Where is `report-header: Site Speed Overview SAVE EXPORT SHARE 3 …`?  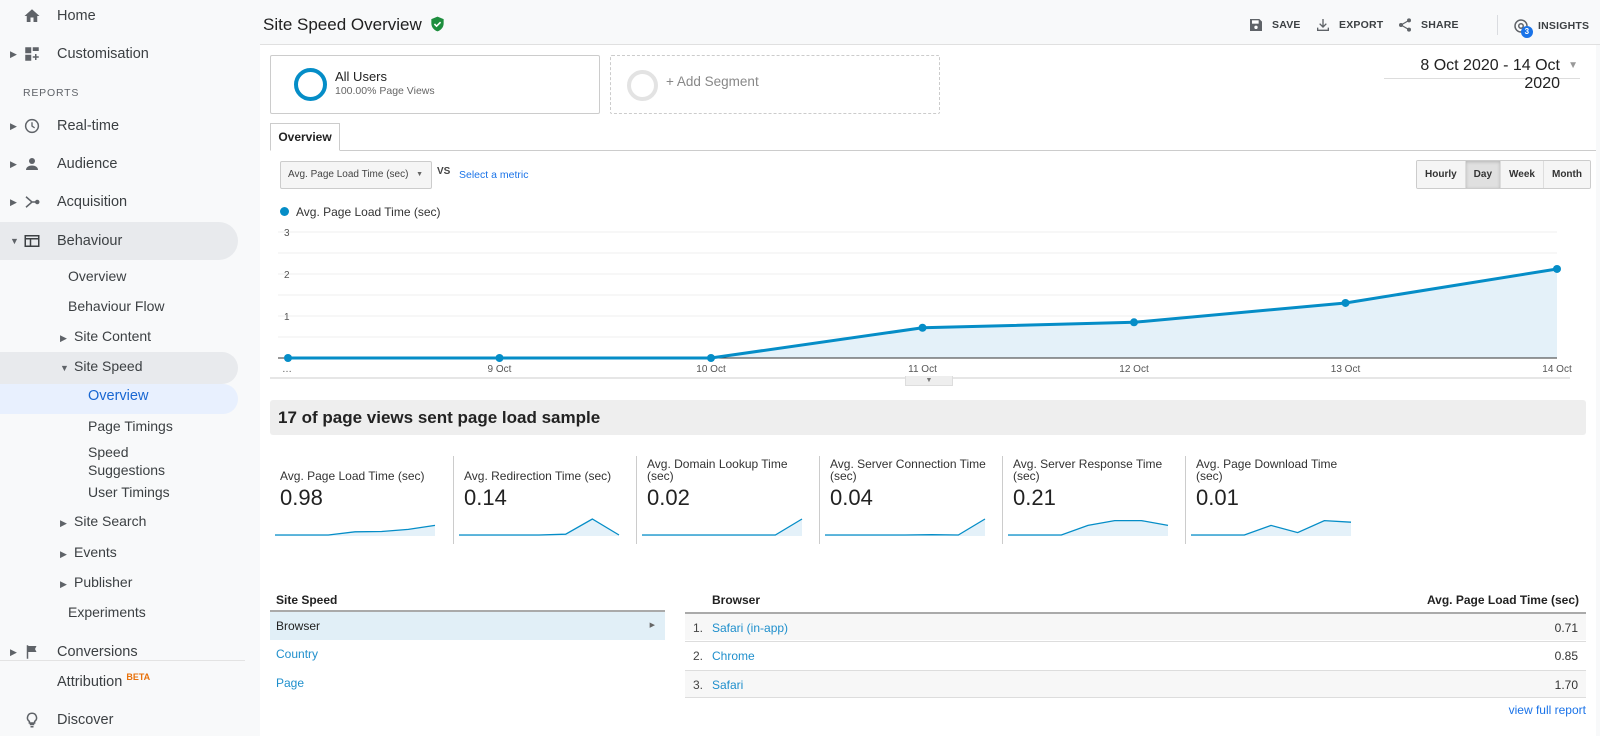
report-header: Site Speed Overview SAVE EXPORT SHARE 3 … is located at coordinates (930, 22).